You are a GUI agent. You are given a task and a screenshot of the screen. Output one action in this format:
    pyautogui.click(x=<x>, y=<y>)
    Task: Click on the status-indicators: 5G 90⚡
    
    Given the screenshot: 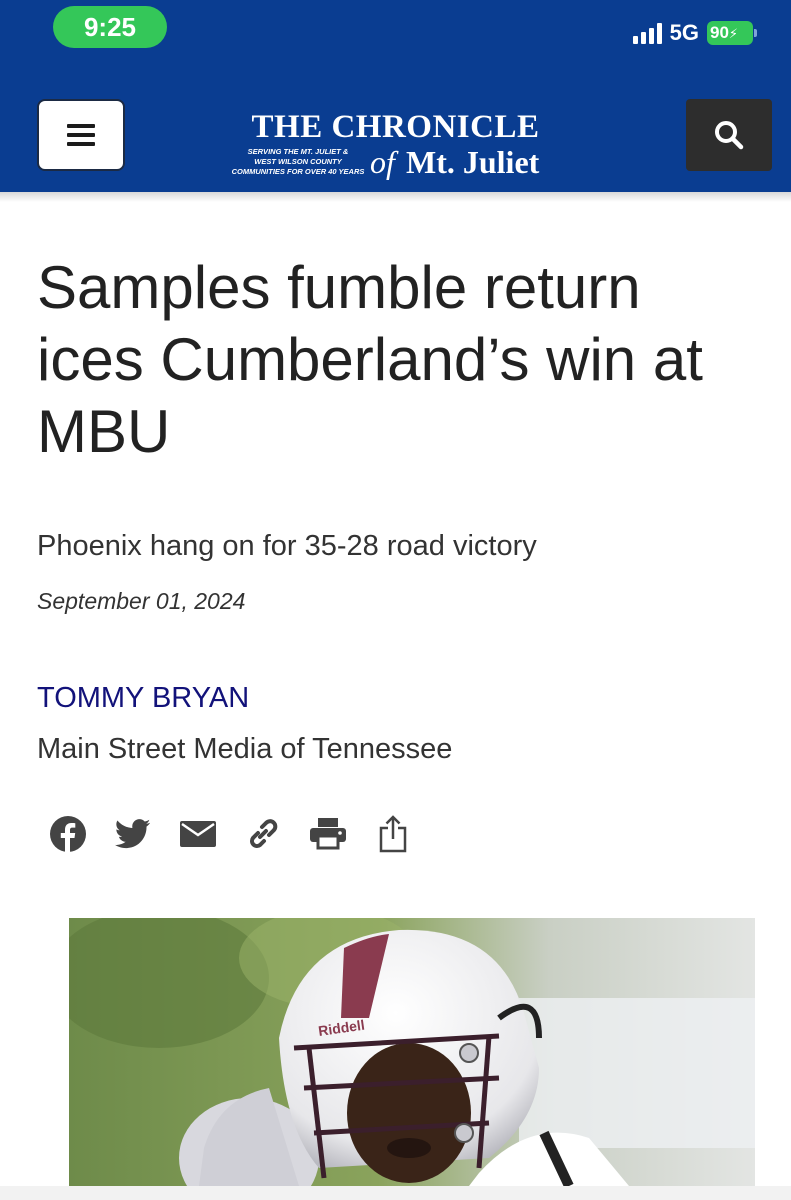 What is the action you would take?
    pyautogui.click(x=694, y=33)
    